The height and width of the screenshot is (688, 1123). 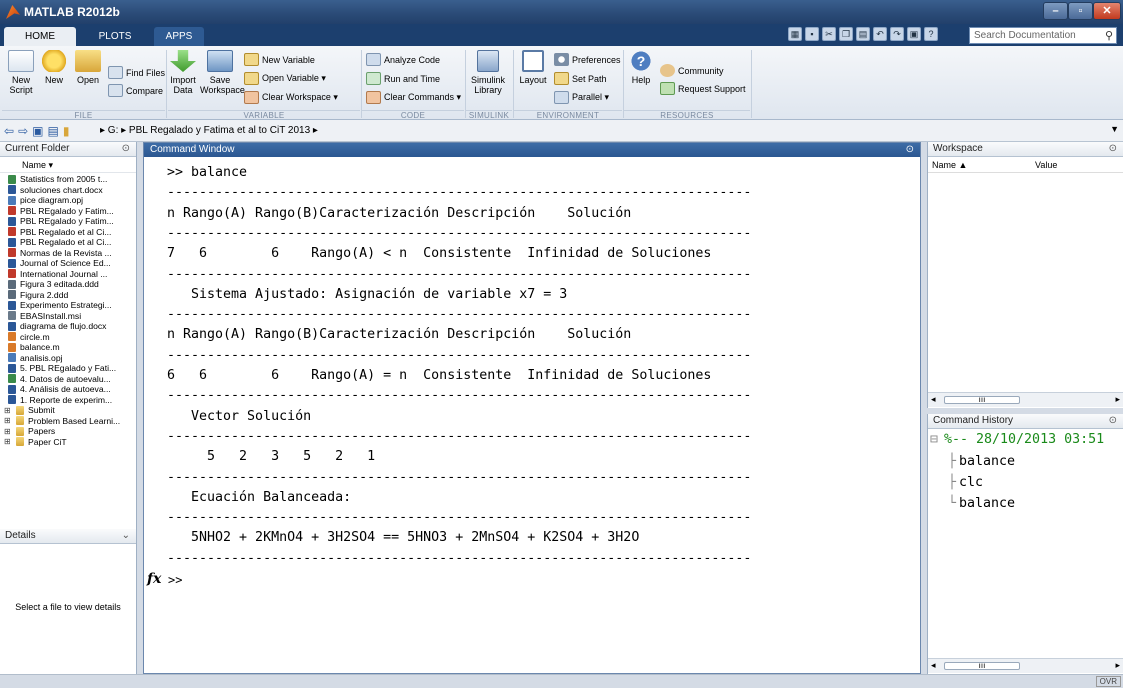 What do you see at coordinates (971, 482) in the screenshot?
I see `history-entry: clc` at bounding box center [971, 482].